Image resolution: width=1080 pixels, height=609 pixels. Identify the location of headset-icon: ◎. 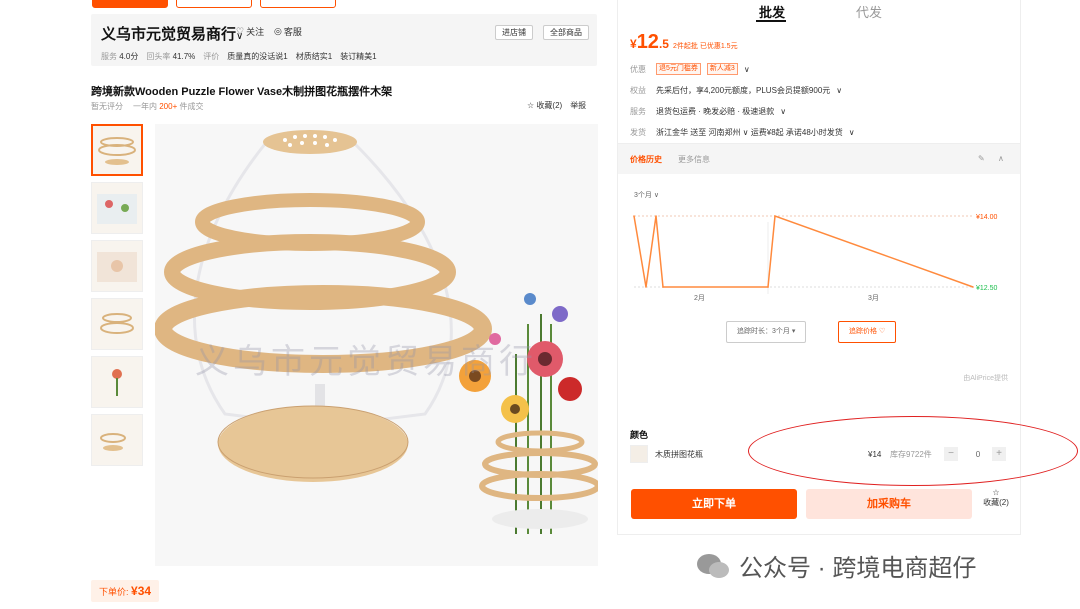
(278, 31).